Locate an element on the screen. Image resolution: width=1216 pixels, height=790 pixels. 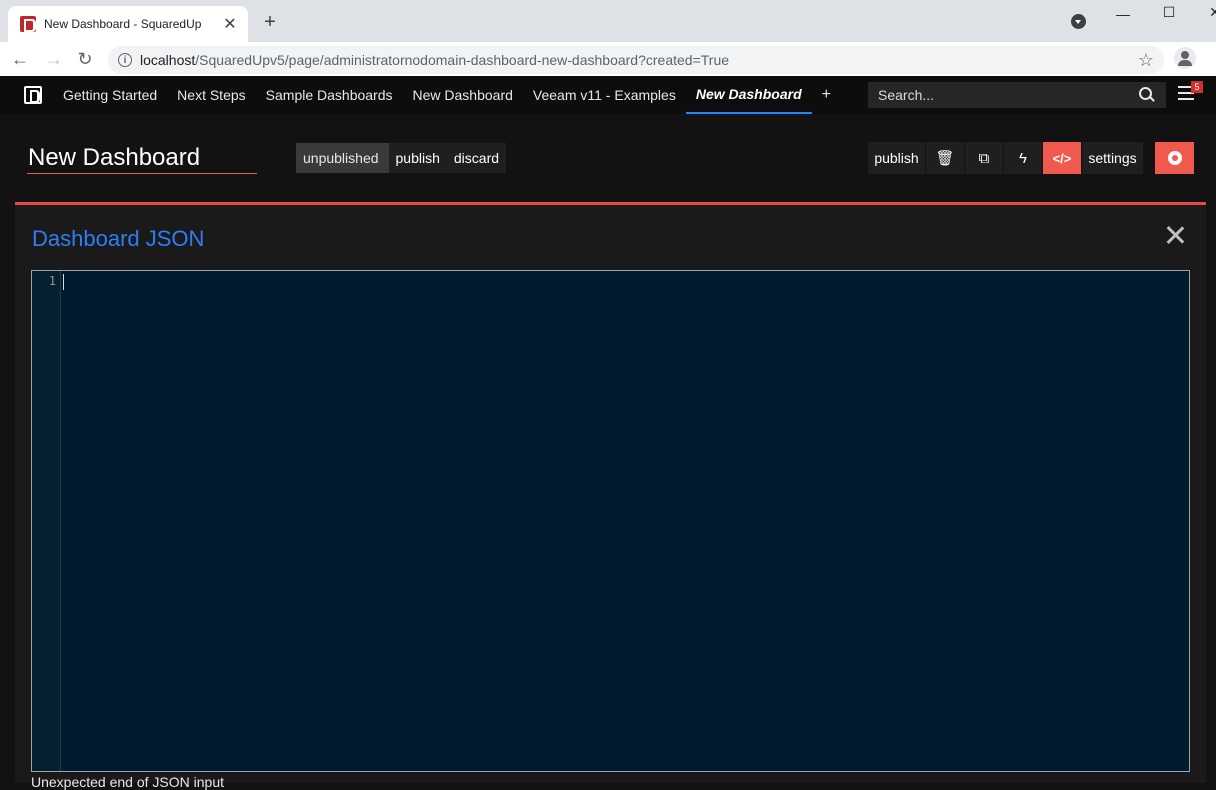
new-tab-button: + is located at coordinates (270, 22).